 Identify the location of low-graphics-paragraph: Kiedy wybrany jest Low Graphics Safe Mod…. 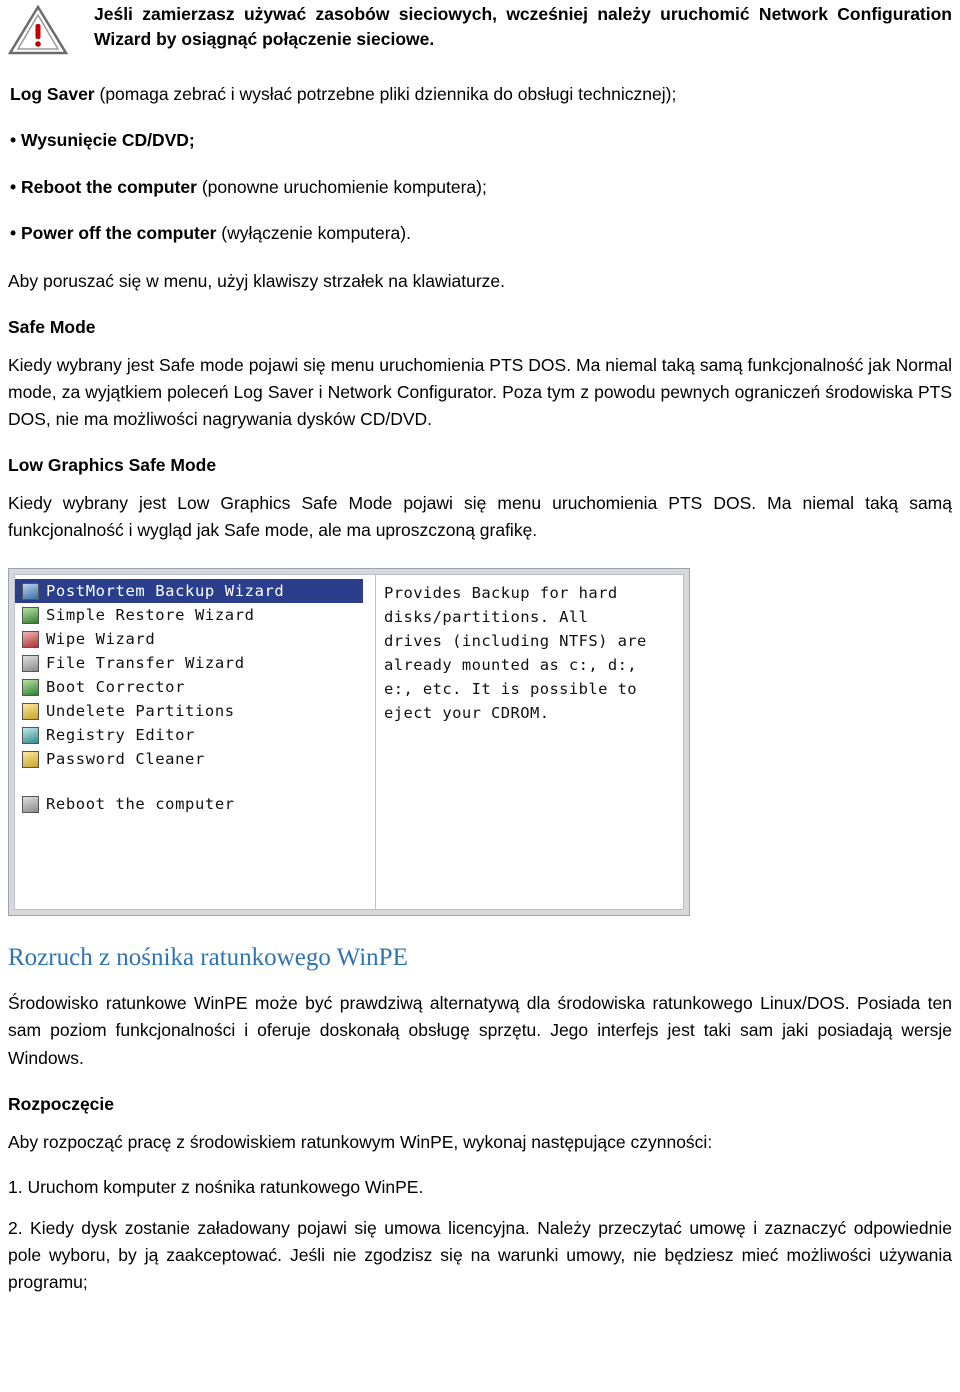
(480, 517).